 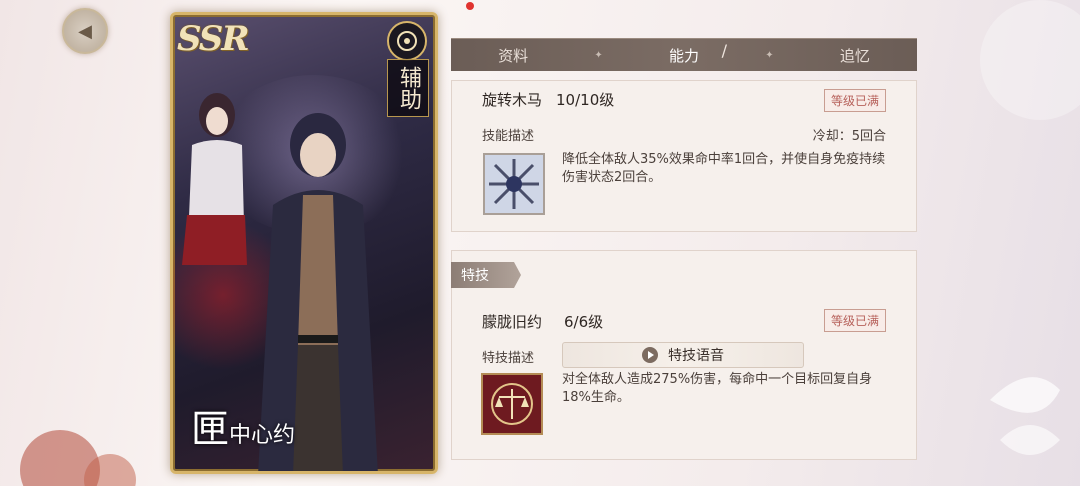 I want to click on tab-ability: 能力 /, so click(x=684, y=53).